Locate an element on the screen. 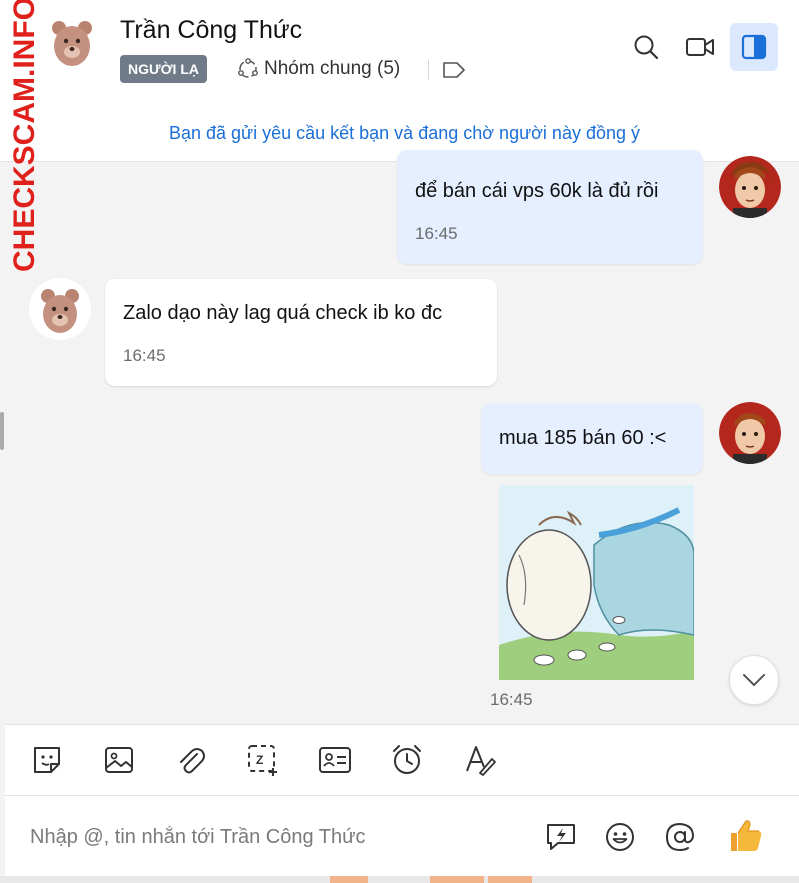 The width and height of the screenshot is (799, 883). composer-toolbar: Z is located at coordinates (402, 760).